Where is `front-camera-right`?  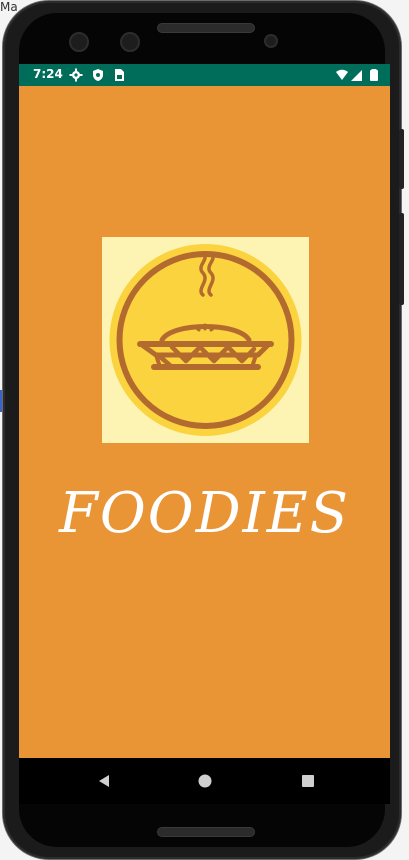
front-camera-right is located at coordinates (130, 42).